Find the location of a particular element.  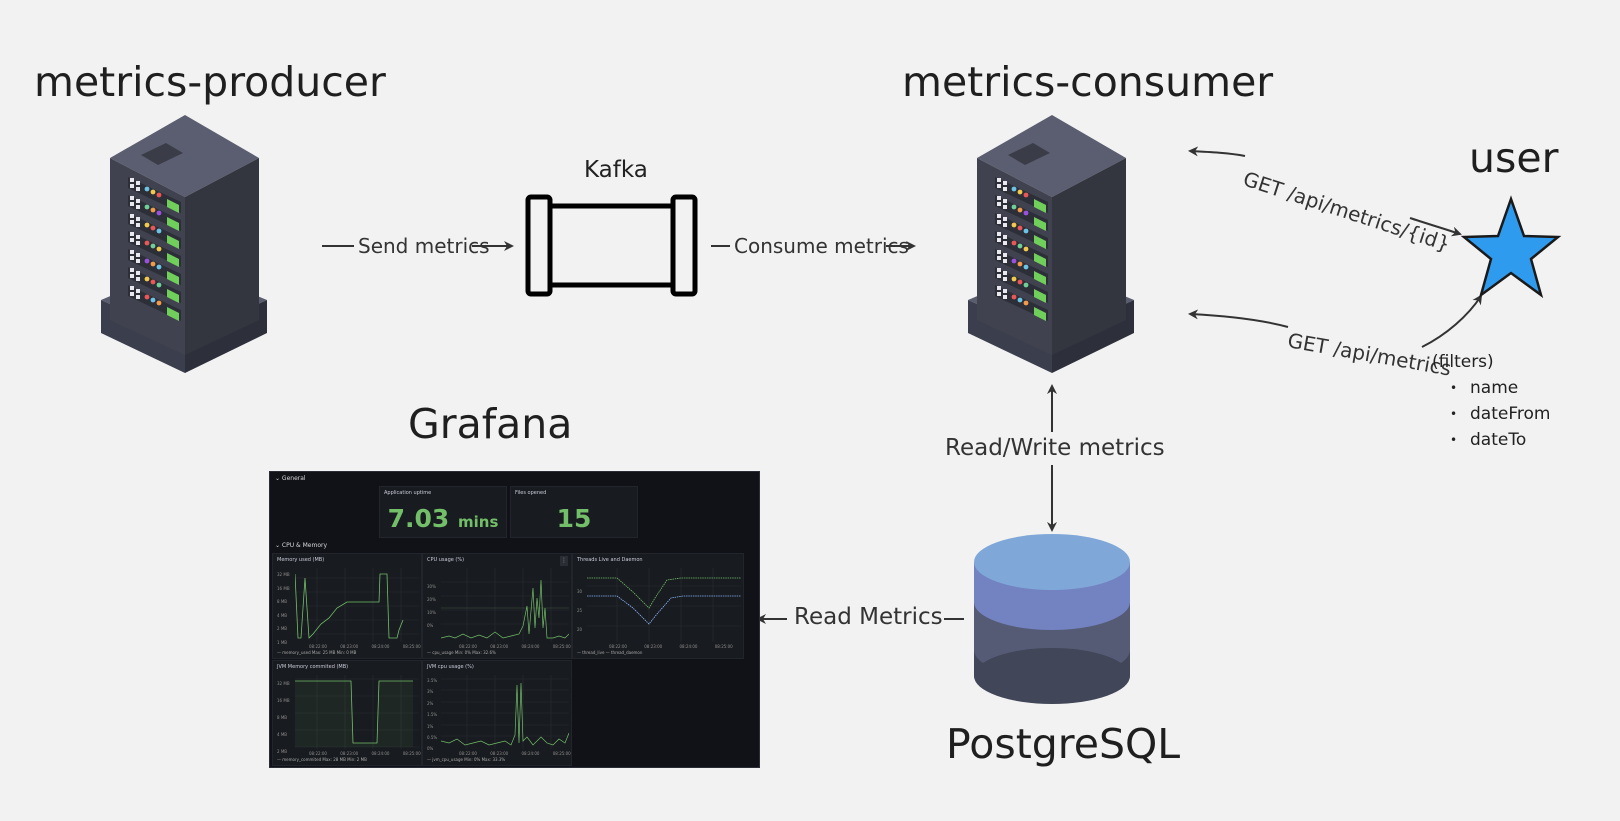

files-value: 15 is located at coordinates (574, 518).